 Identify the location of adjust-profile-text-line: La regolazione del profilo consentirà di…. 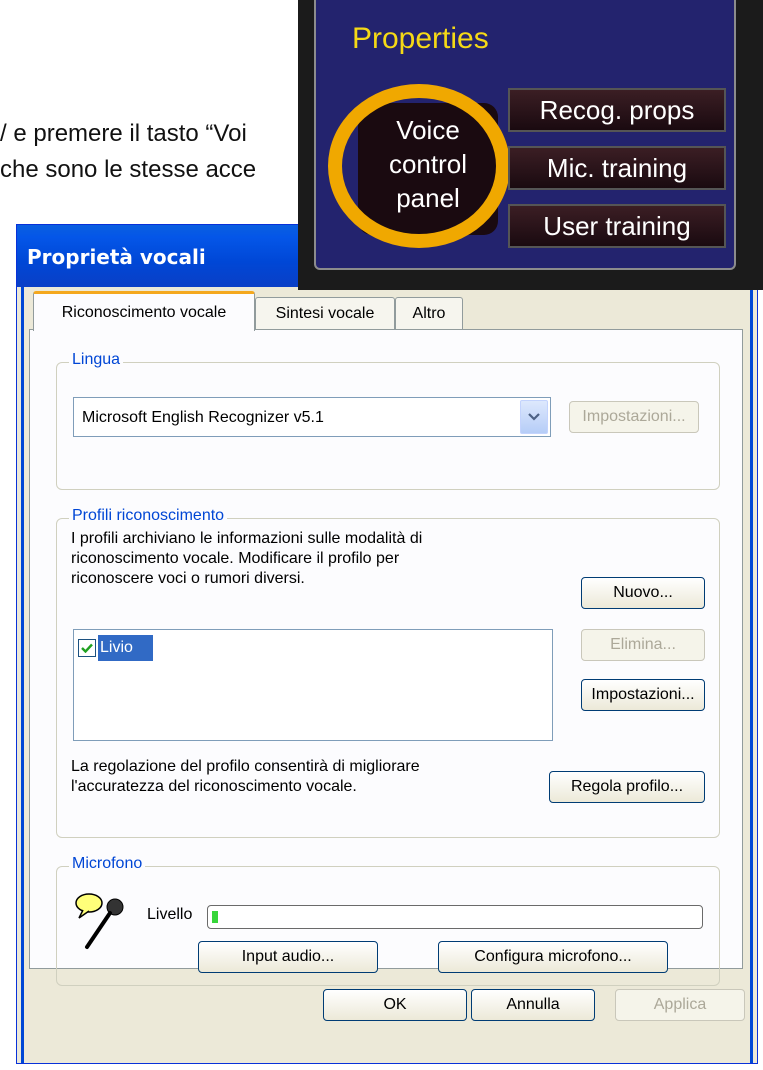
(245, 766).